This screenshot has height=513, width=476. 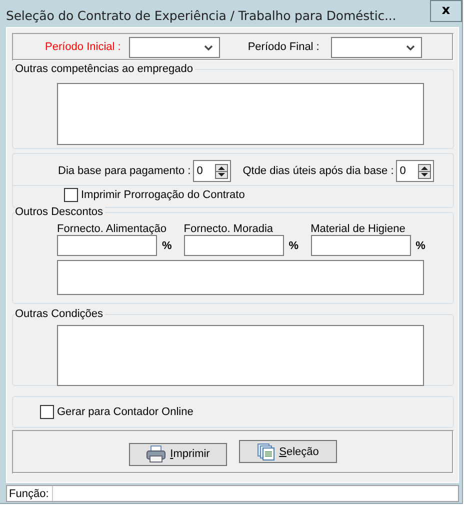 What do you see at coordinates (60, 314) in the screenshot?
I see `group-title: Outras Condições` at bounding box center [60, 314].